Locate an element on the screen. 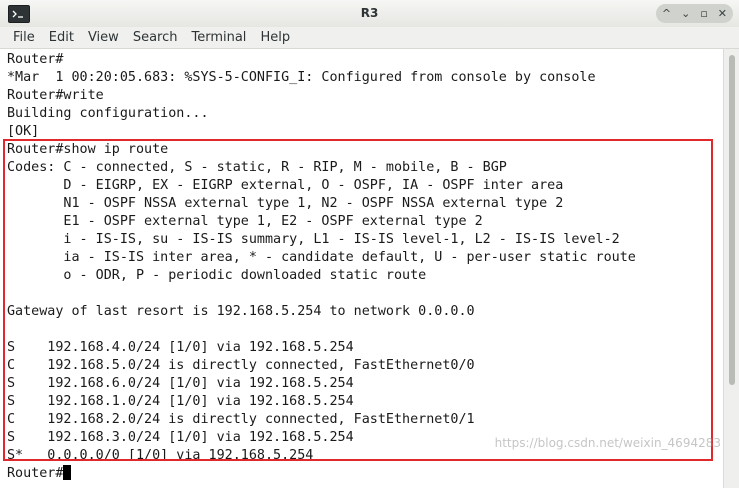  terminal-line: Router#write is located at coordinates (55, 95).